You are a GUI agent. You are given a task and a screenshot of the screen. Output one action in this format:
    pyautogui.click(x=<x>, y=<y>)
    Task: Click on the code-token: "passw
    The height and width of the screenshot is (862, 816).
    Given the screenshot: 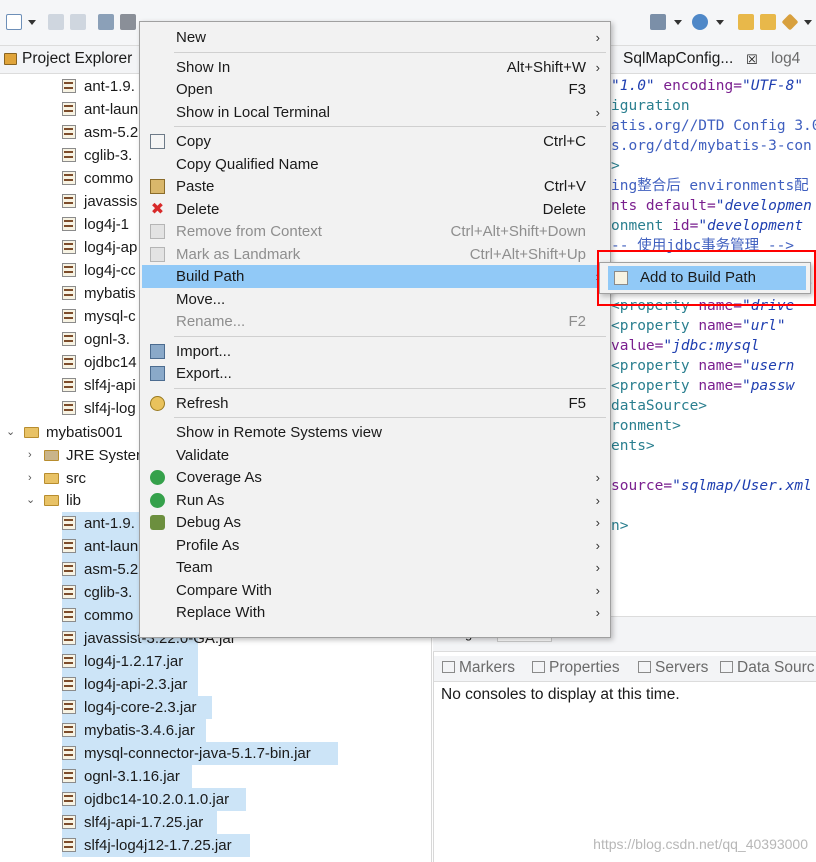 What is the action you would take?
    pyautogui.click(x=768, y=386)
    